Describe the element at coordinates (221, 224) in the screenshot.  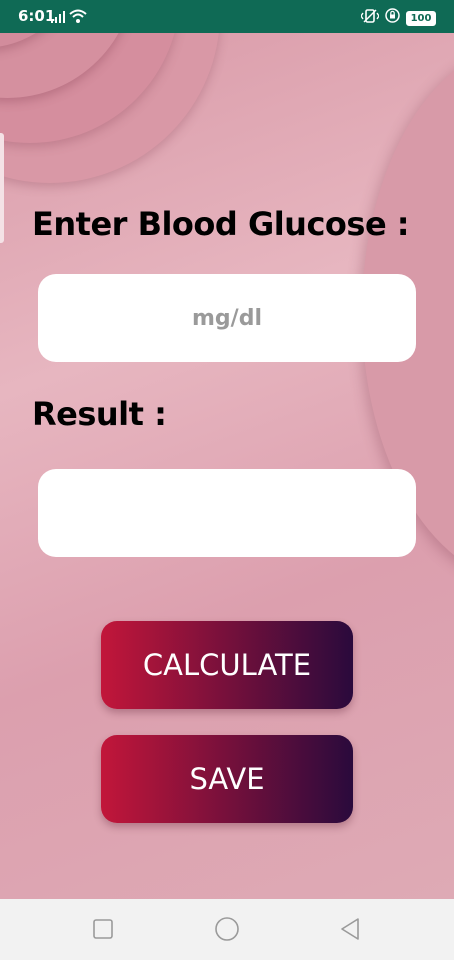
I see `glucose-label: Enter Blood Glucose :` at that location.